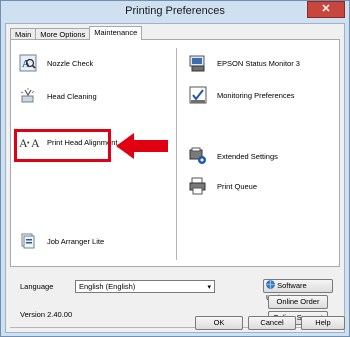 This screenshot has width=350, height=337. What do you see at coordinates (258, 63) in the screenshot?
I see `status-monitor-label: EPSON Status Monitor 3` at bounding box center [258, 63].